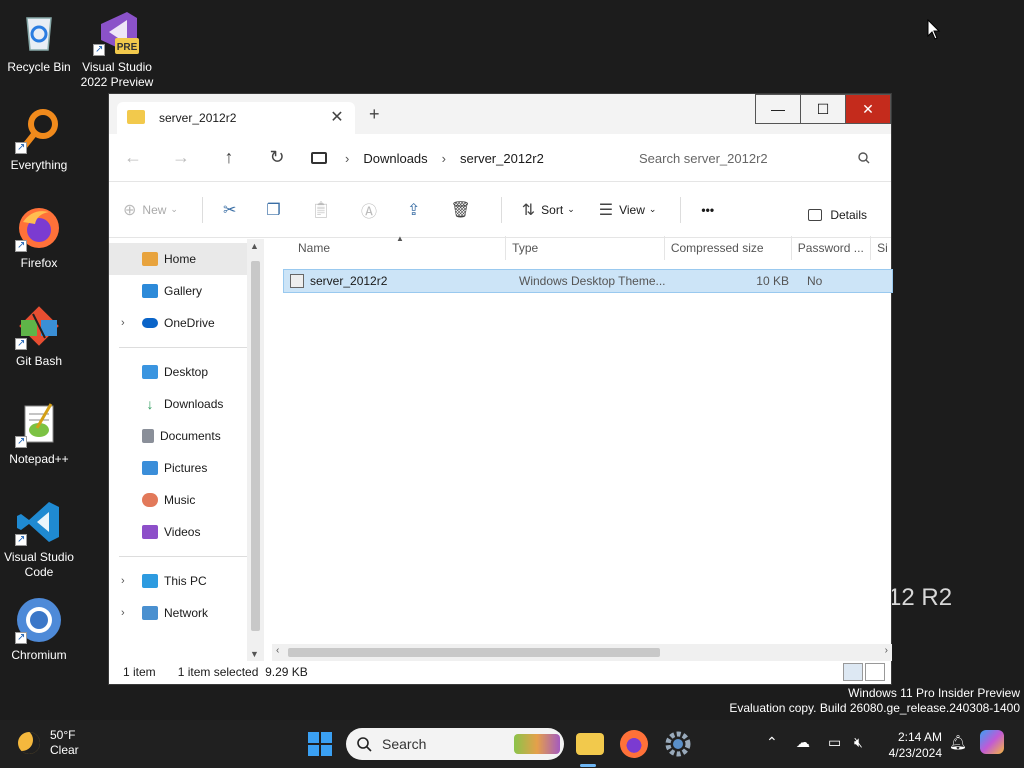 The height and width of the screenshot is (768, 1024). I want to click on desktop-icon-label: Everything, so click(39, 165).